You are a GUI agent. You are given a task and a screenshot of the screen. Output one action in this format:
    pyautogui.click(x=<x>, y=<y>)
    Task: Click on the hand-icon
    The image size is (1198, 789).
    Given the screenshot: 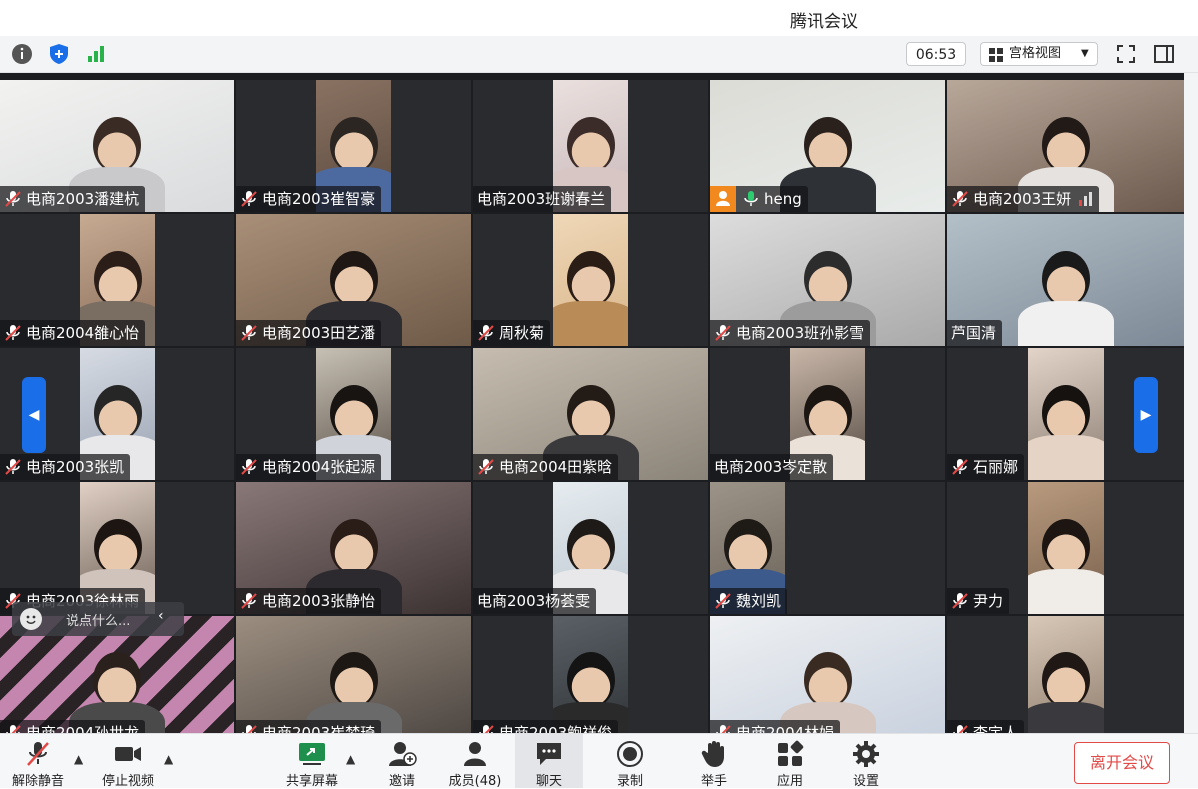 What is the action you would take?
    pyautogui.click(x=712, y=754)
    